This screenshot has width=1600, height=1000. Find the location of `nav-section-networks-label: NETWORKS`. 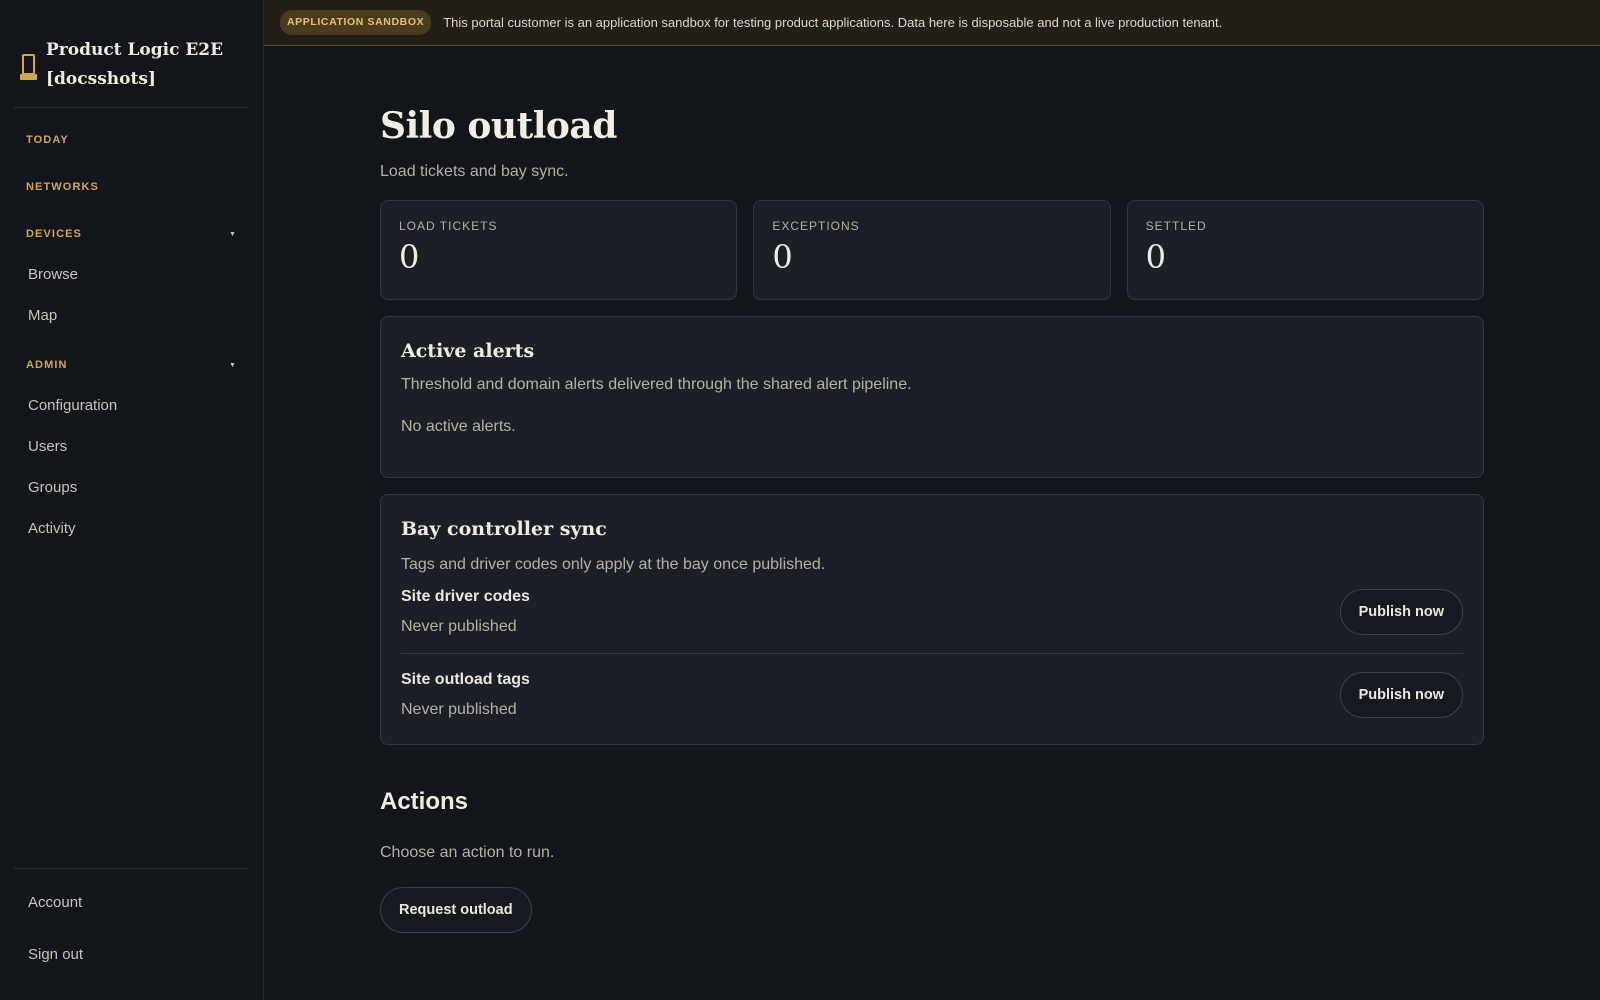

nav-section-networks-label: NETWORKS is located at coordinates (62, 187).